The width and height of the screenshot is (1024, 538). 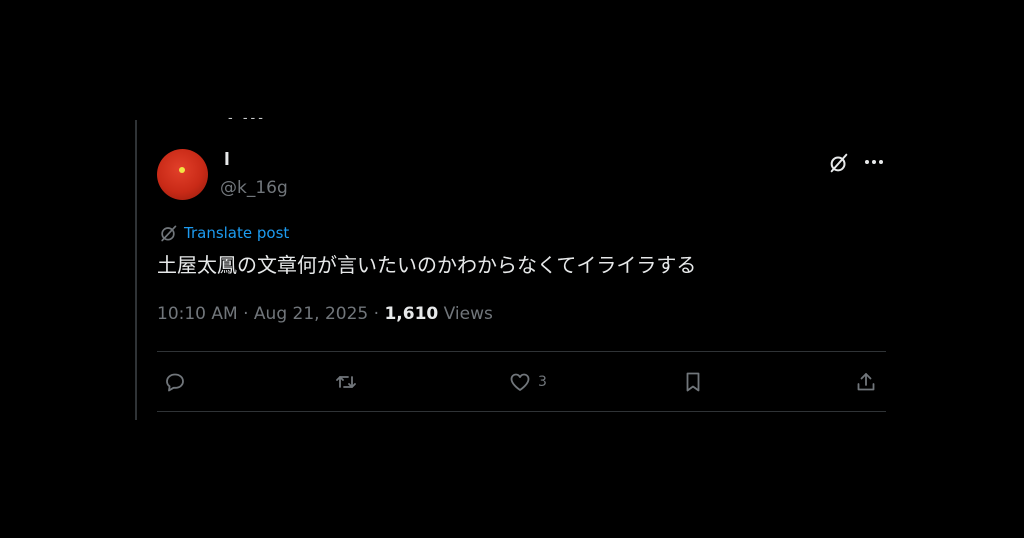 I want to click on post-meta: 10:10 AM · Aug 21, 2025 · 1,610 Views, so click(x=325, y=314).